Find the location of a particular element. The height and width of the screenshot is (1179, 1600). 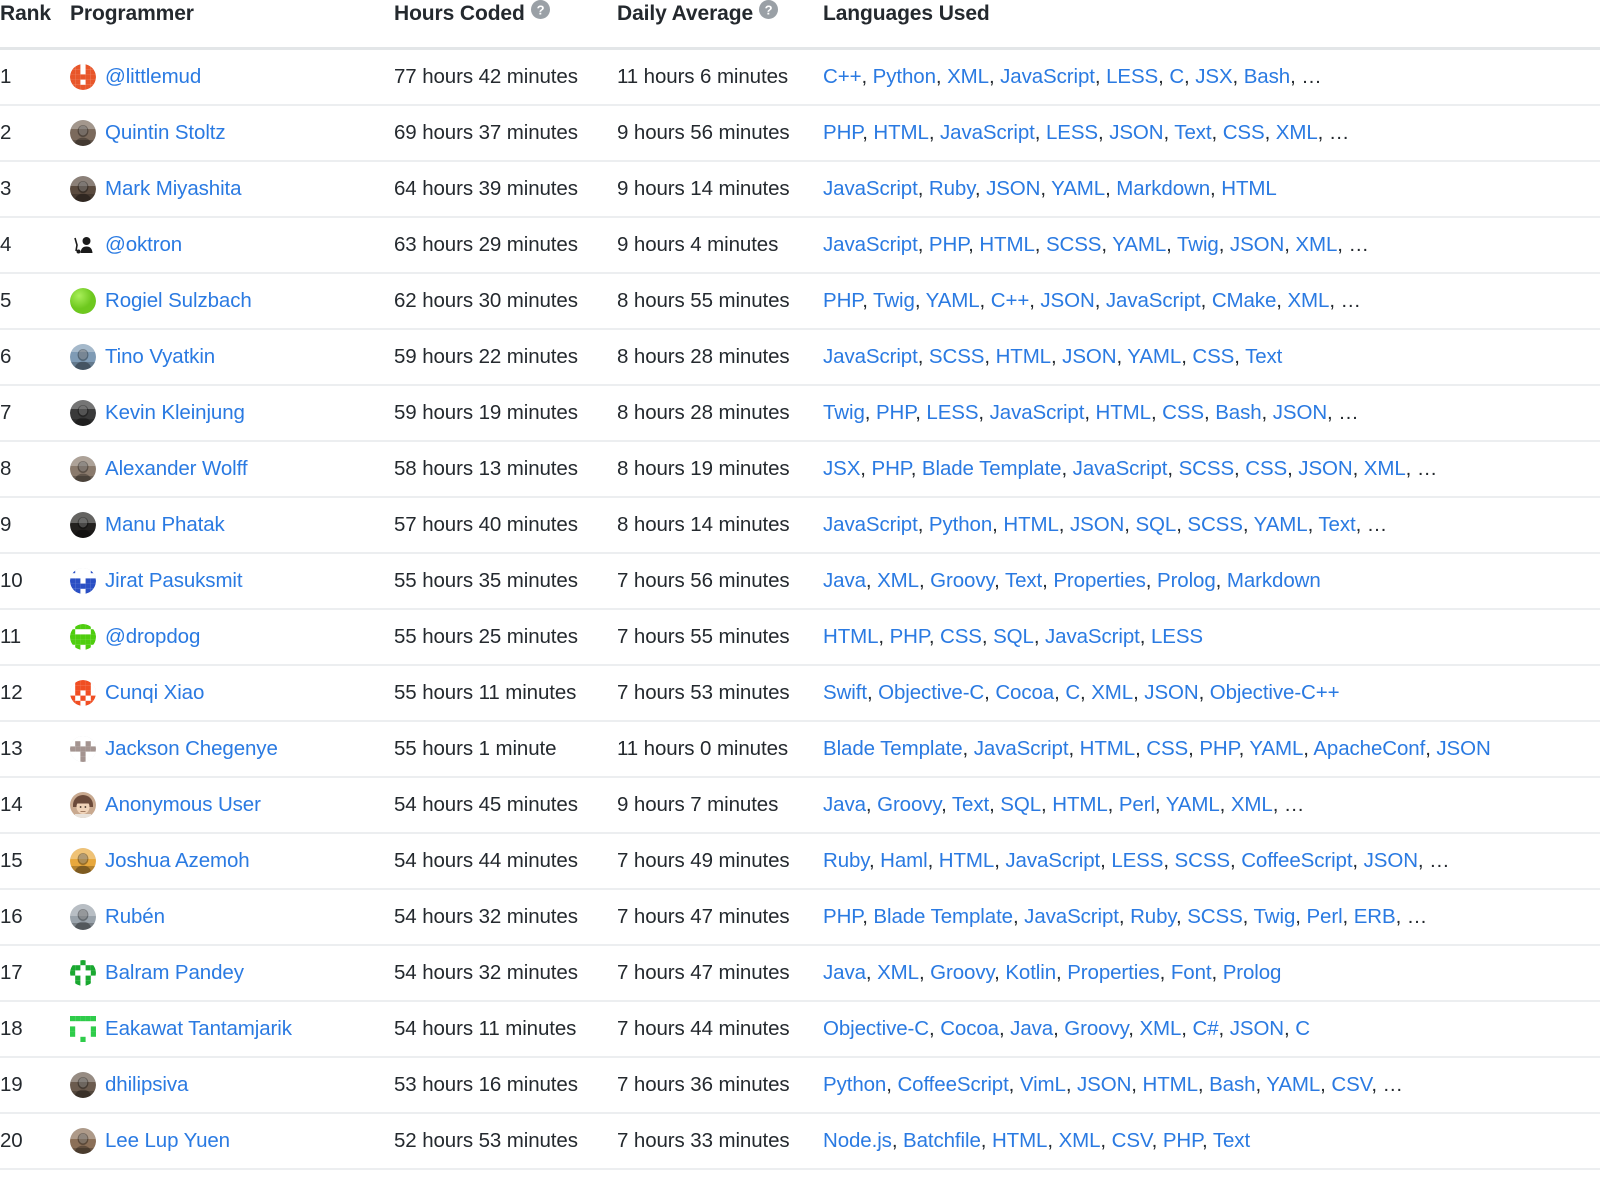

language-link: C++ is located at coordinates (842, 76).